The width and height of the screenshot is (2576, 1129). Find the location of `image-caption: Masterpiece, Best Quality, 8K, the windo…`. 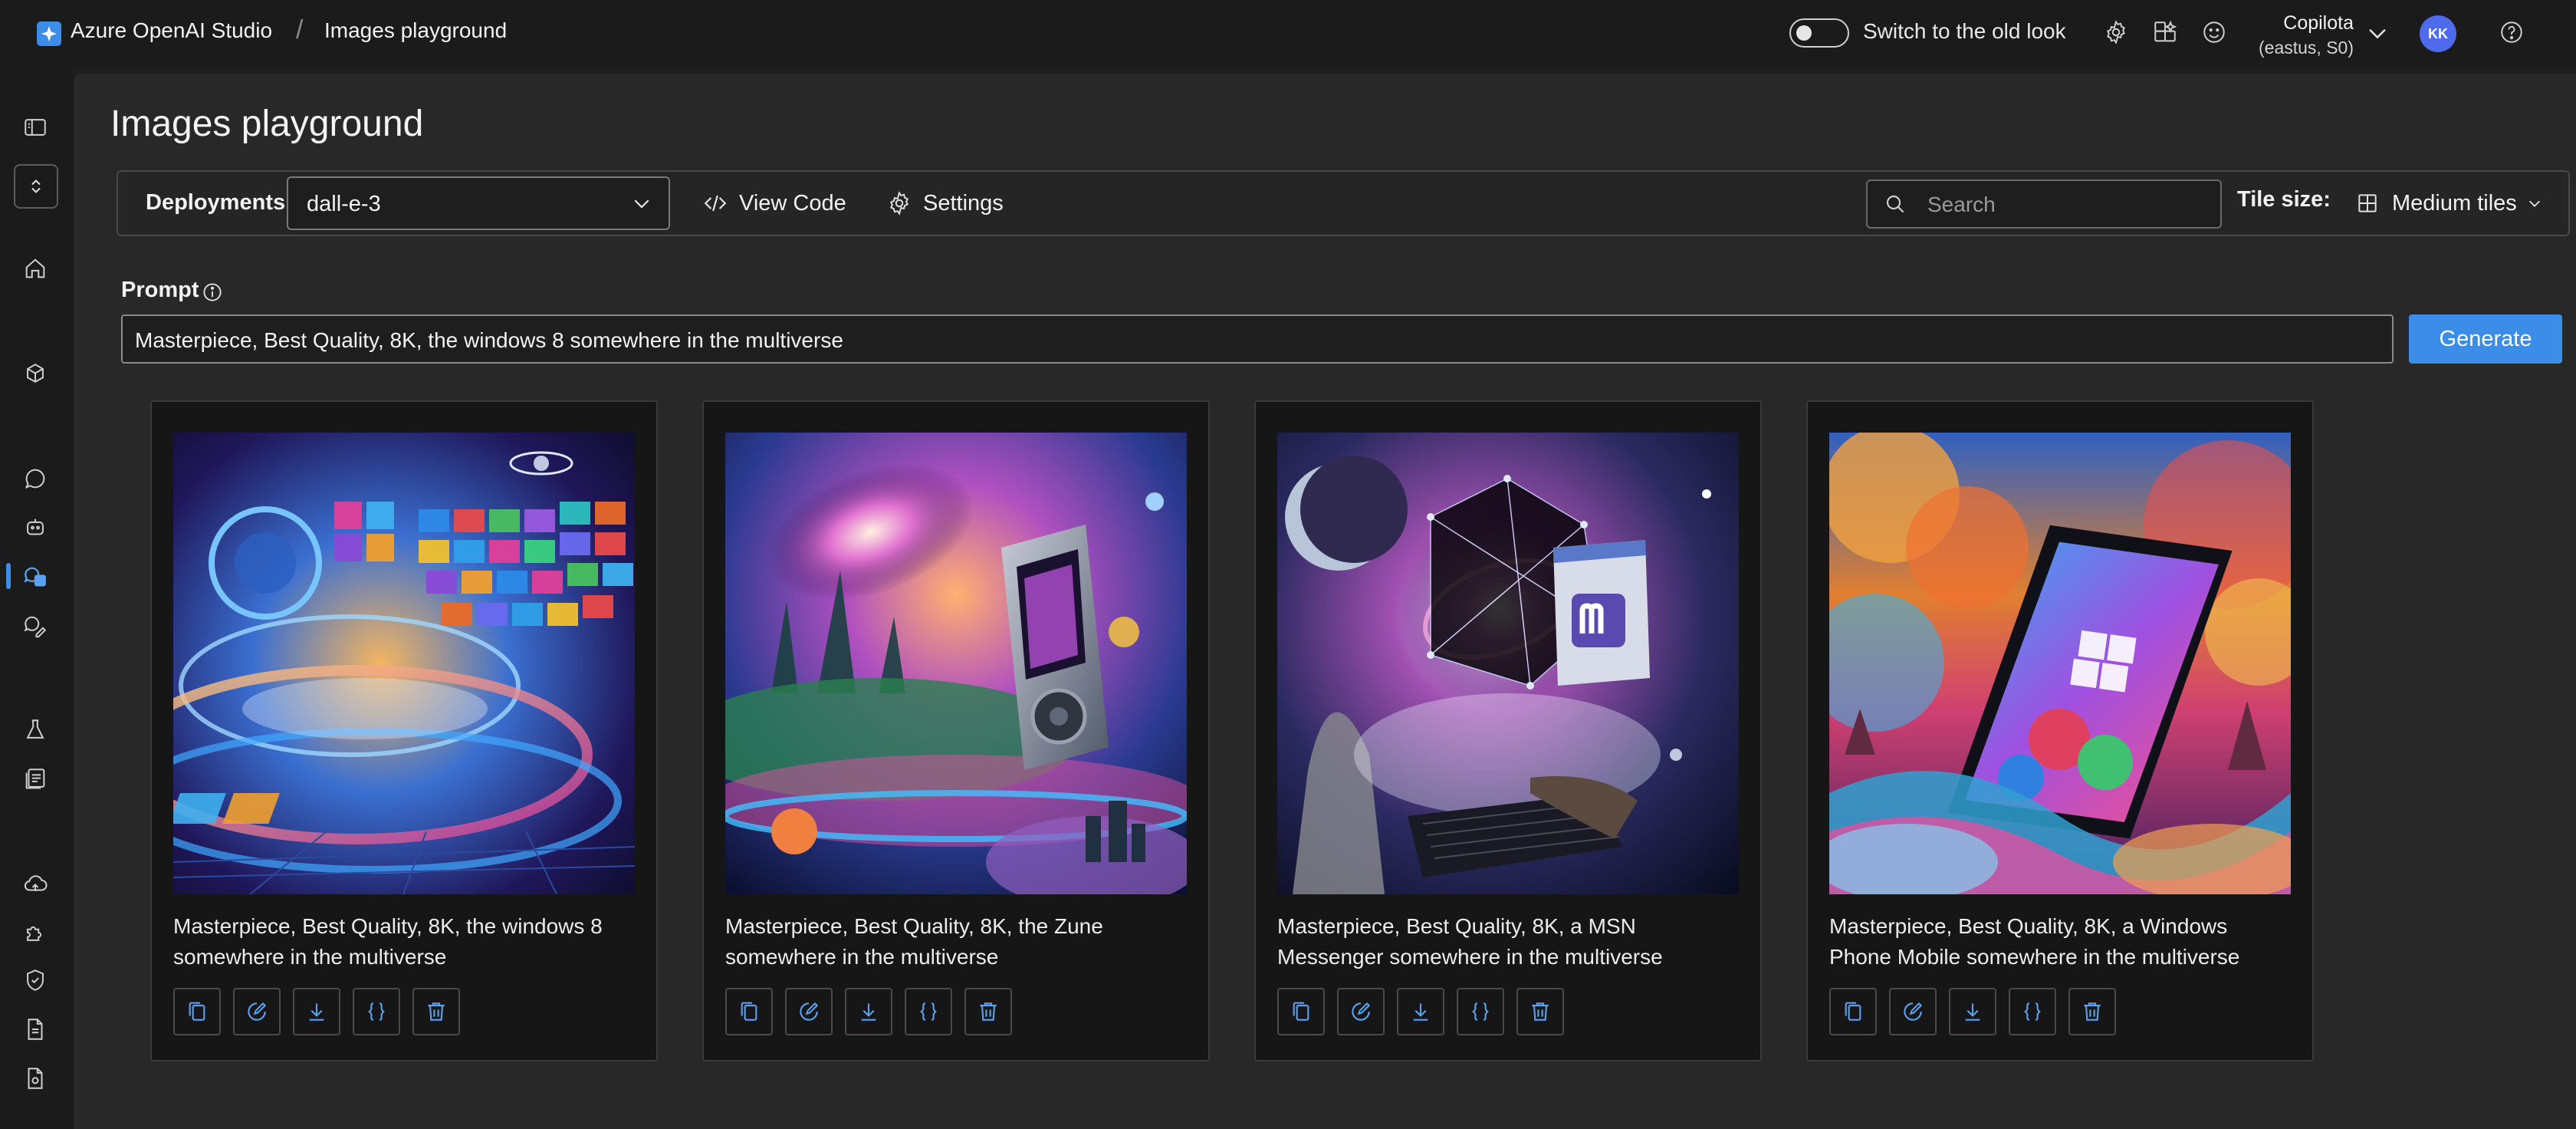

image-caption: Masterpiece, Best Quality, 8K, the windo… is located at coordinates (388, 942).